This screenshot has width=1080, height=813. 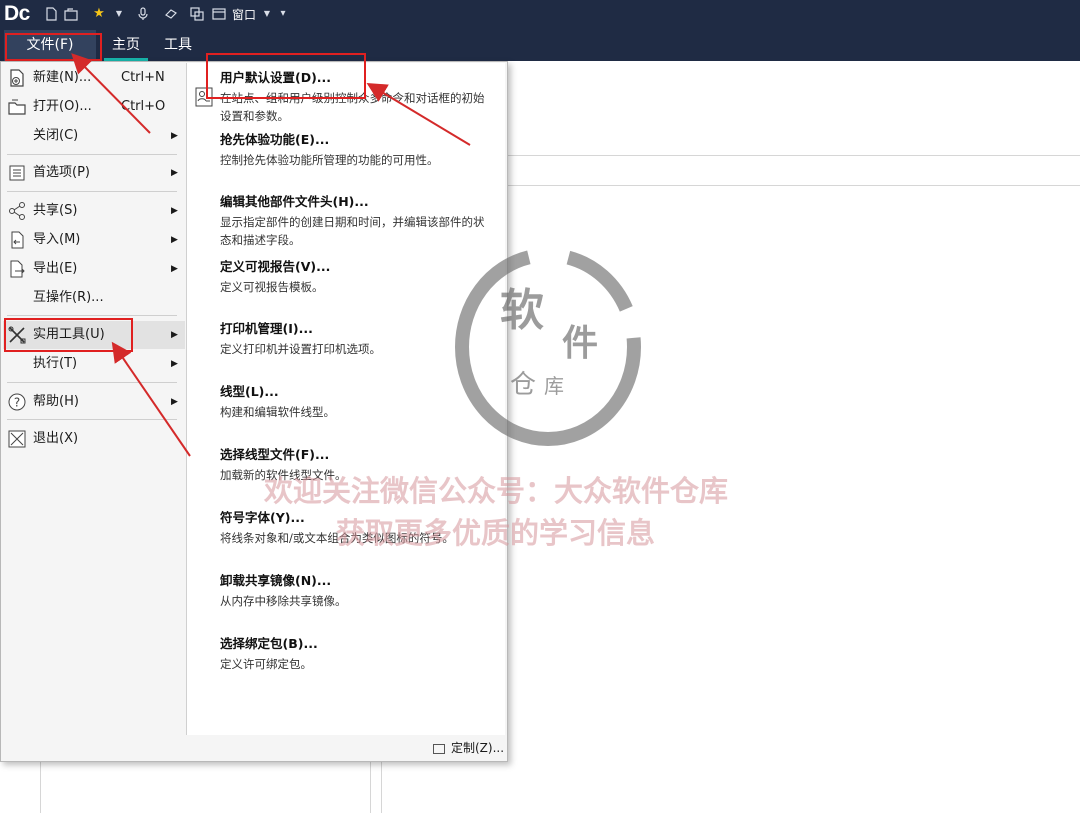 What do you see at coordinates (119, 14) in the screenshot?
I see `dropdown-chevron-icon: ▼` at bounding box center [119, 14].